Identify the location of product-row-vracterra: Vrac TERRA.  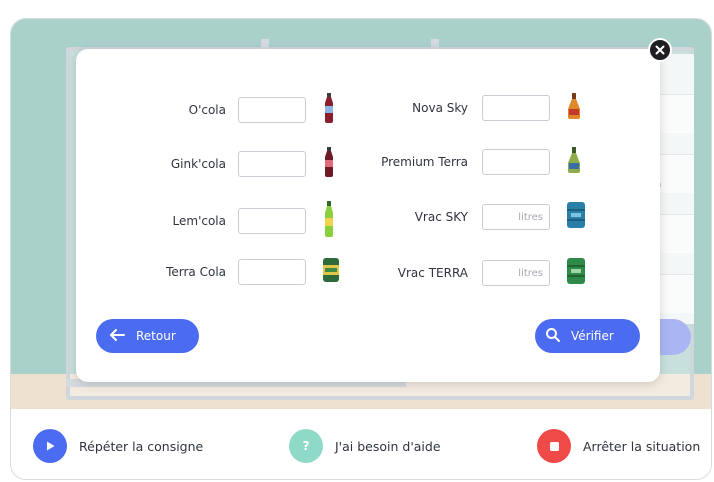
(476, 273).